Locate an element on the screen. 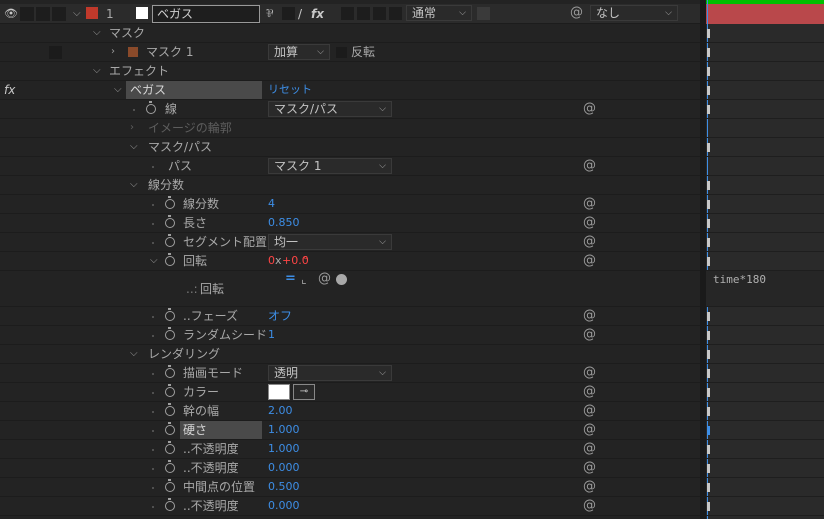  invert-checkbox is located at coordinates (341, 52).